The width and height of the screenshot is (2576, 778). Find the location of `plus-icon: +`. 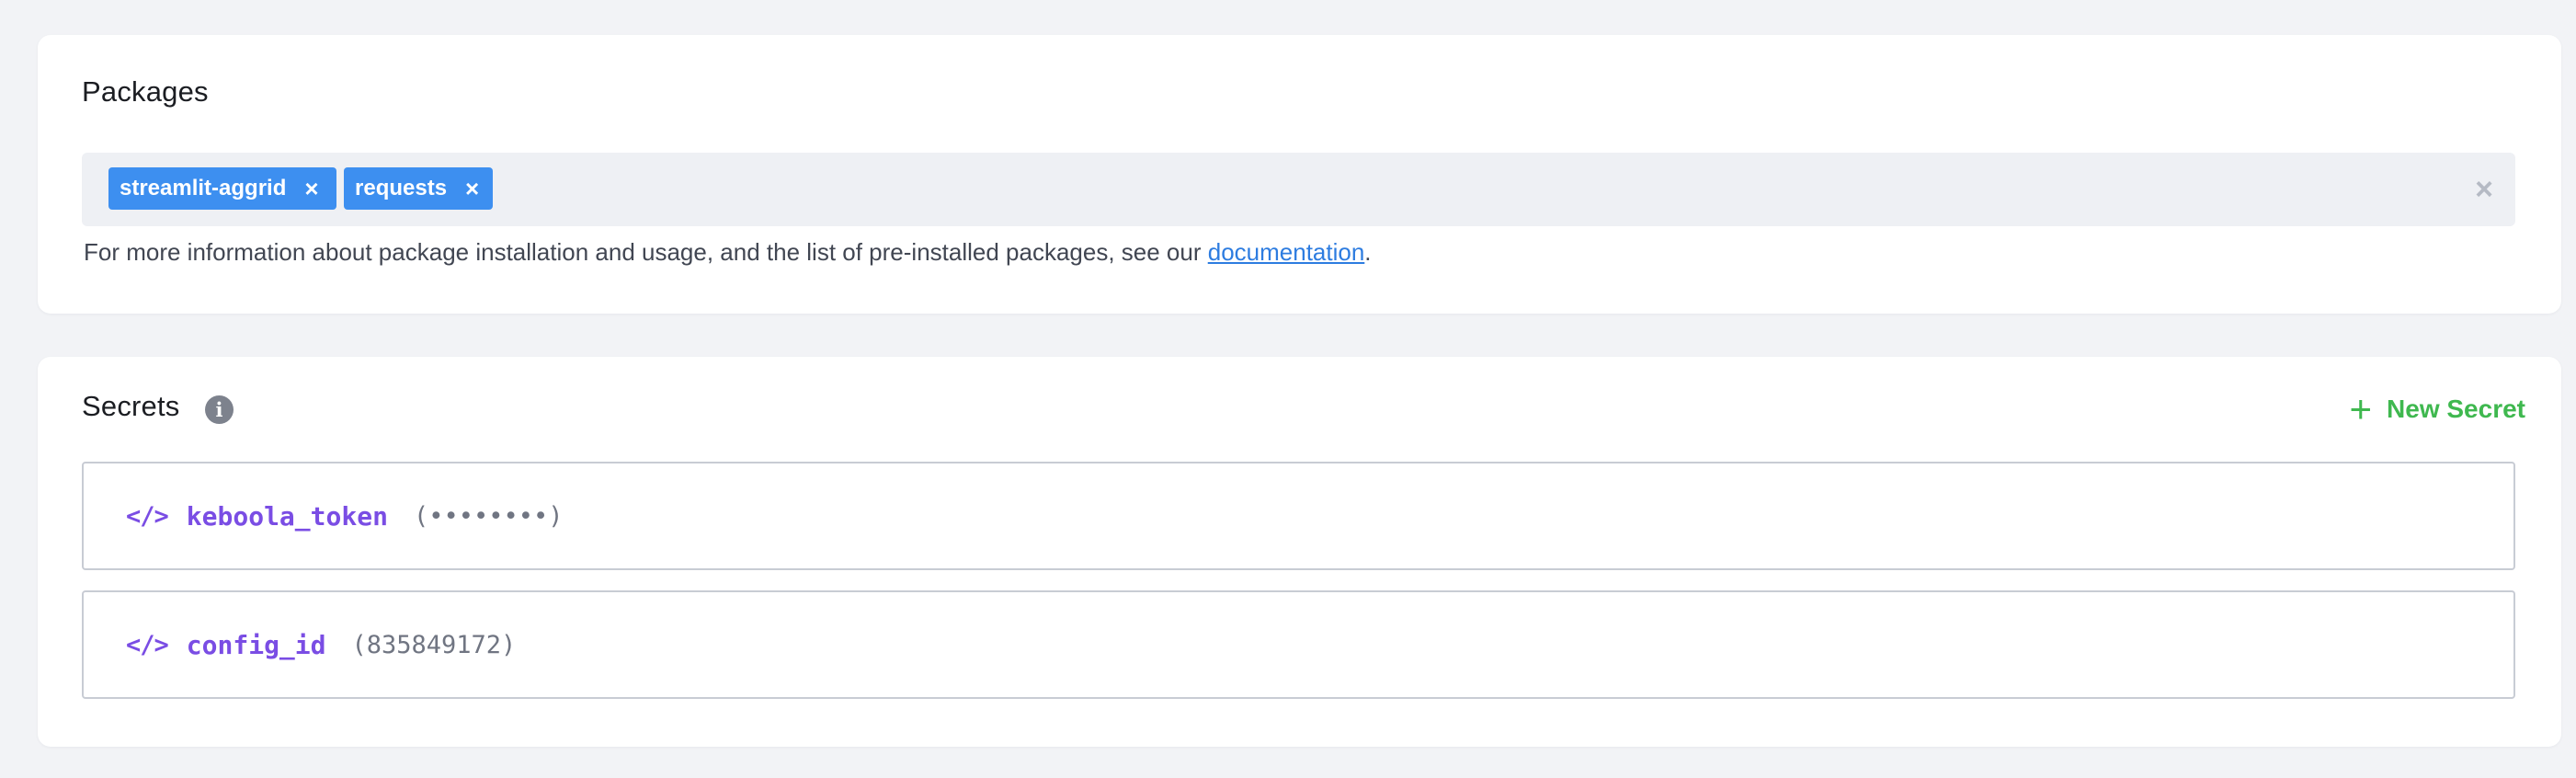

plus-icon: + is located at coordinates (2361, 408).